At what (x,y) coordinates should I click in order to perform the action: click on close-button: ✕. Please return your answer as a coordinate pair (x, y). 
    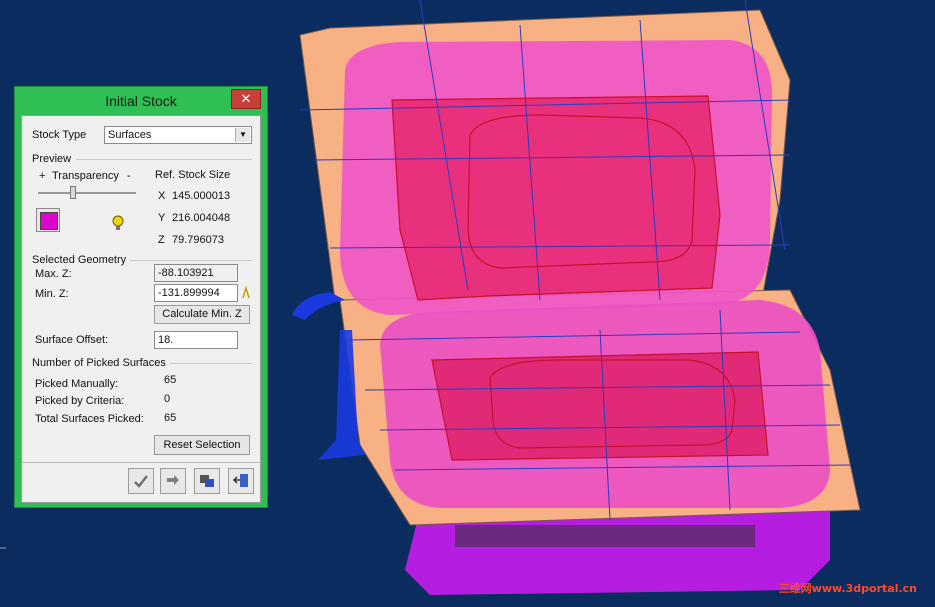
    Looking at the image, I should click on (246, 99).